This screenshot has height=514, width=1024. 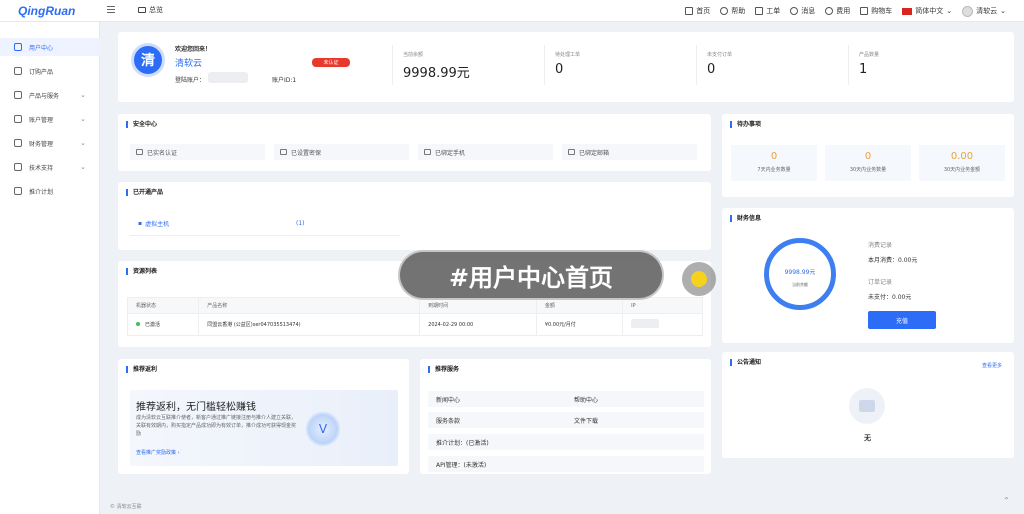 What do you see at coordinates (188, 62) in the screenshot?
I see `welcome-name: 清软云` at bounding box center [188, 62].